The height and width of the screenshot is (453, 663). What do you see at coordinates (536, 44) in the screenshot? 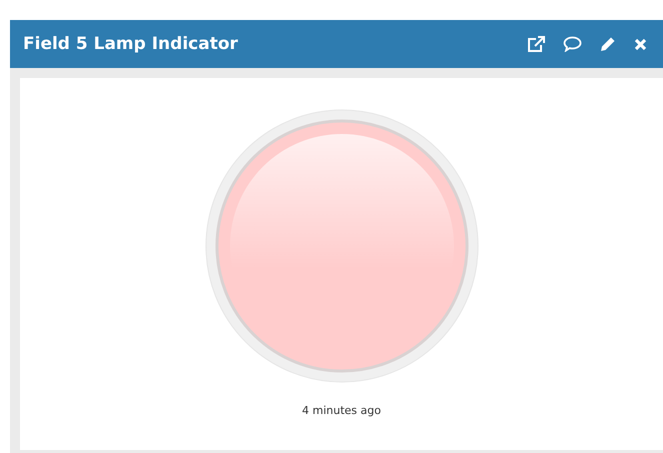
I see `external-link-icon` at bounding box center [536, 44].